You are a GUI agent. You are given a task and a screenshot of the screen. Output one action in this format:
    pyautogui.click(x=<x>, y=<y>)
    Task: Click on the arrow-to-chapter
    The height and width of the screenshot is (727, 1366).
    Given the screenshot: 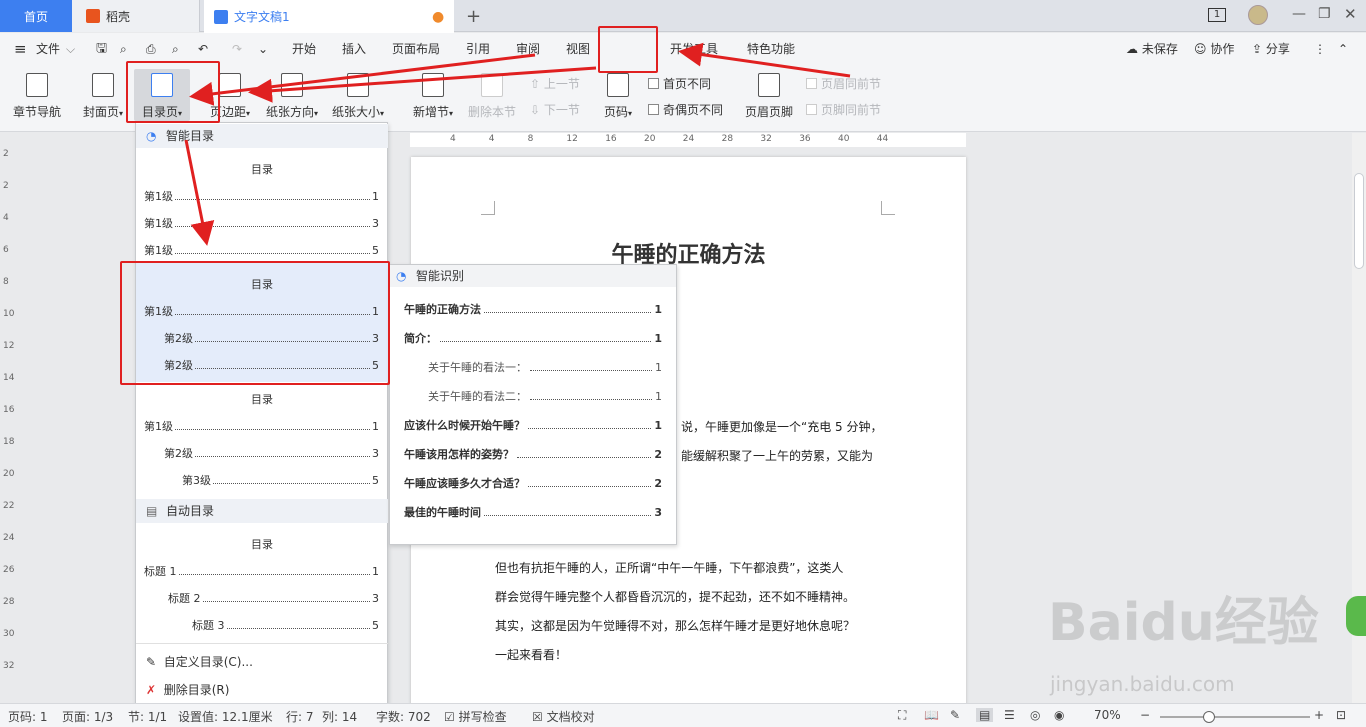 What is the action you would take?
    pyautogui.click(x=764, y=60)
    